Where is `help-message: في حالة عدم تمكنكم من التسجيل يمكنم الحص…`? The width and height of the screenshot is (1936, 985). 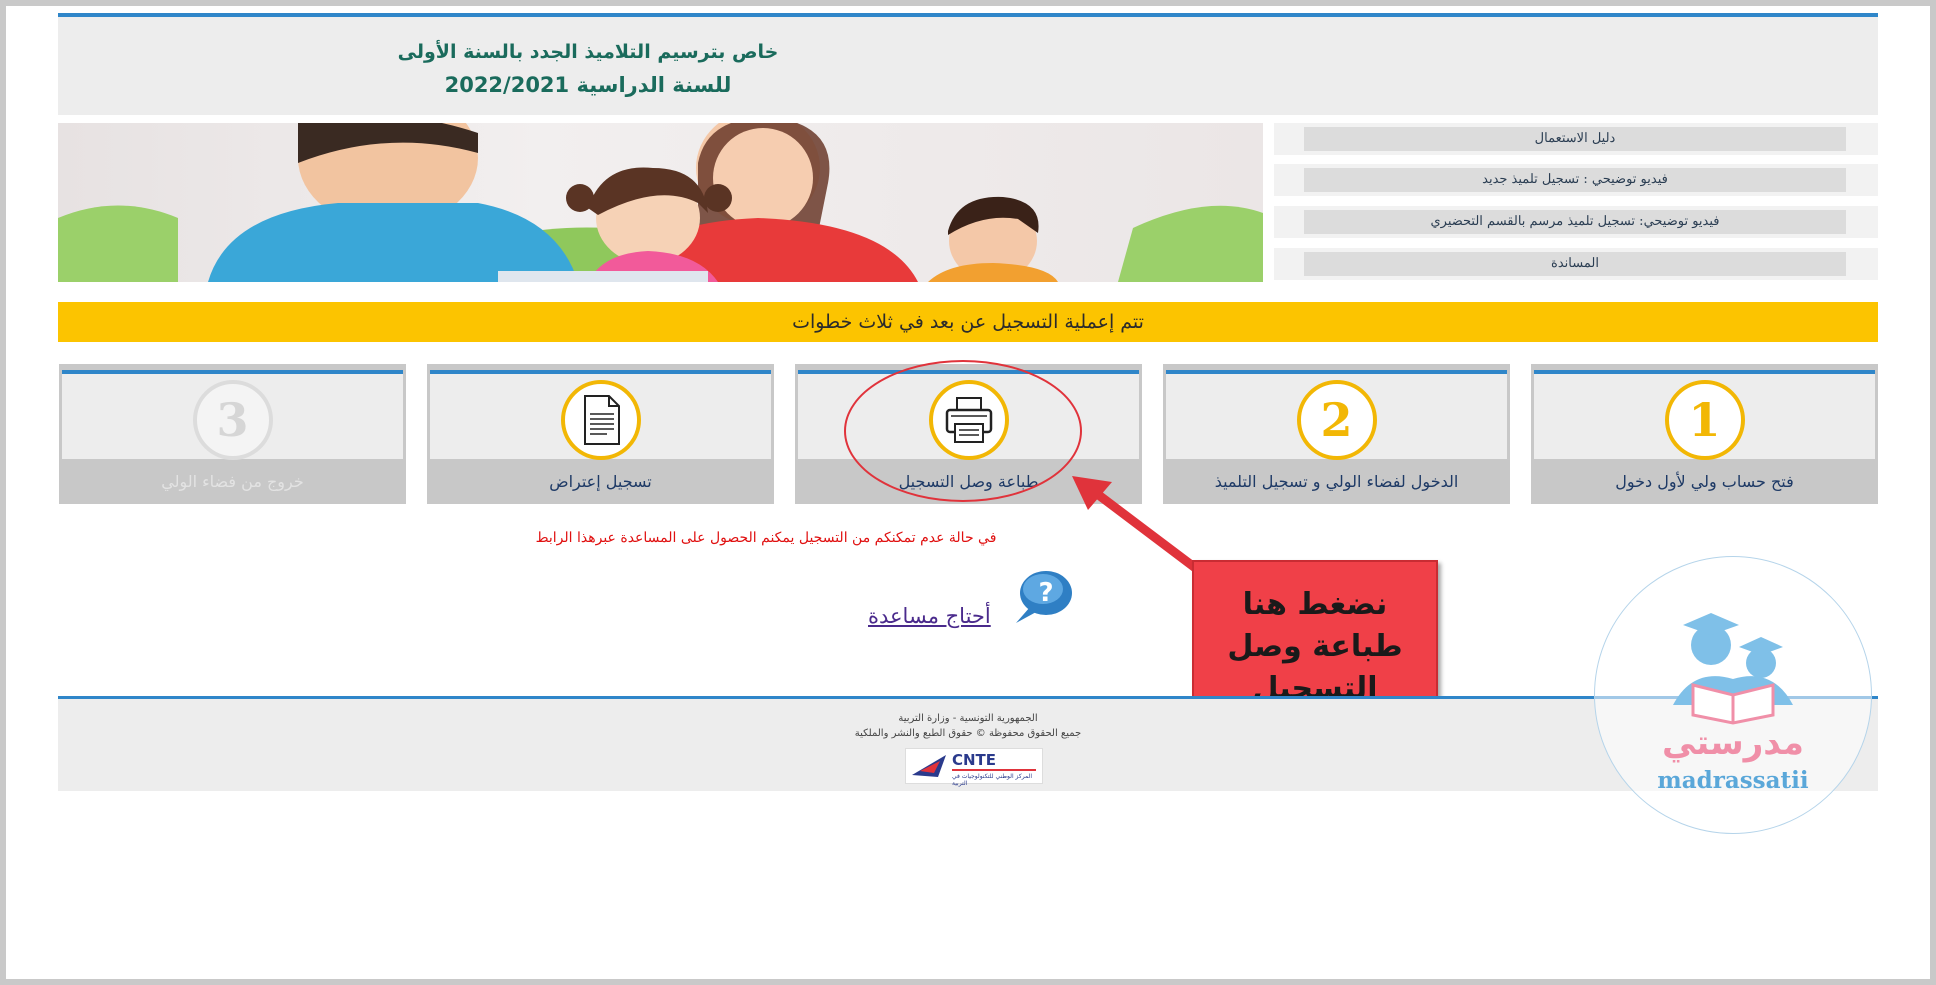 help-message: في حالة عدم تمكنكم من التسجيل يمكنم الحص… is located at coordinates (766, 538).